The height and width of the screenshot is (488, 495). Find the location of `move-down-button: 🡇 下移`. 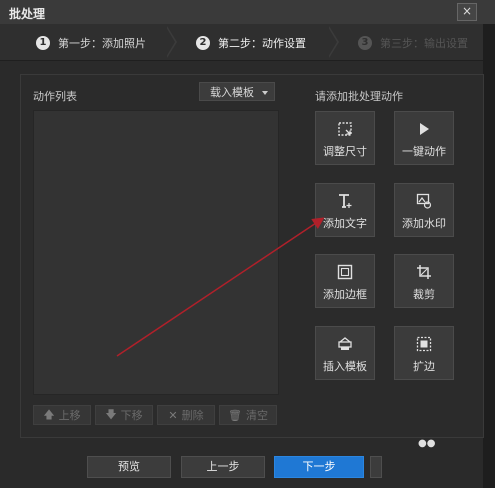

move-down-button: 🡇 下移 is located at coordinates (124, 415).